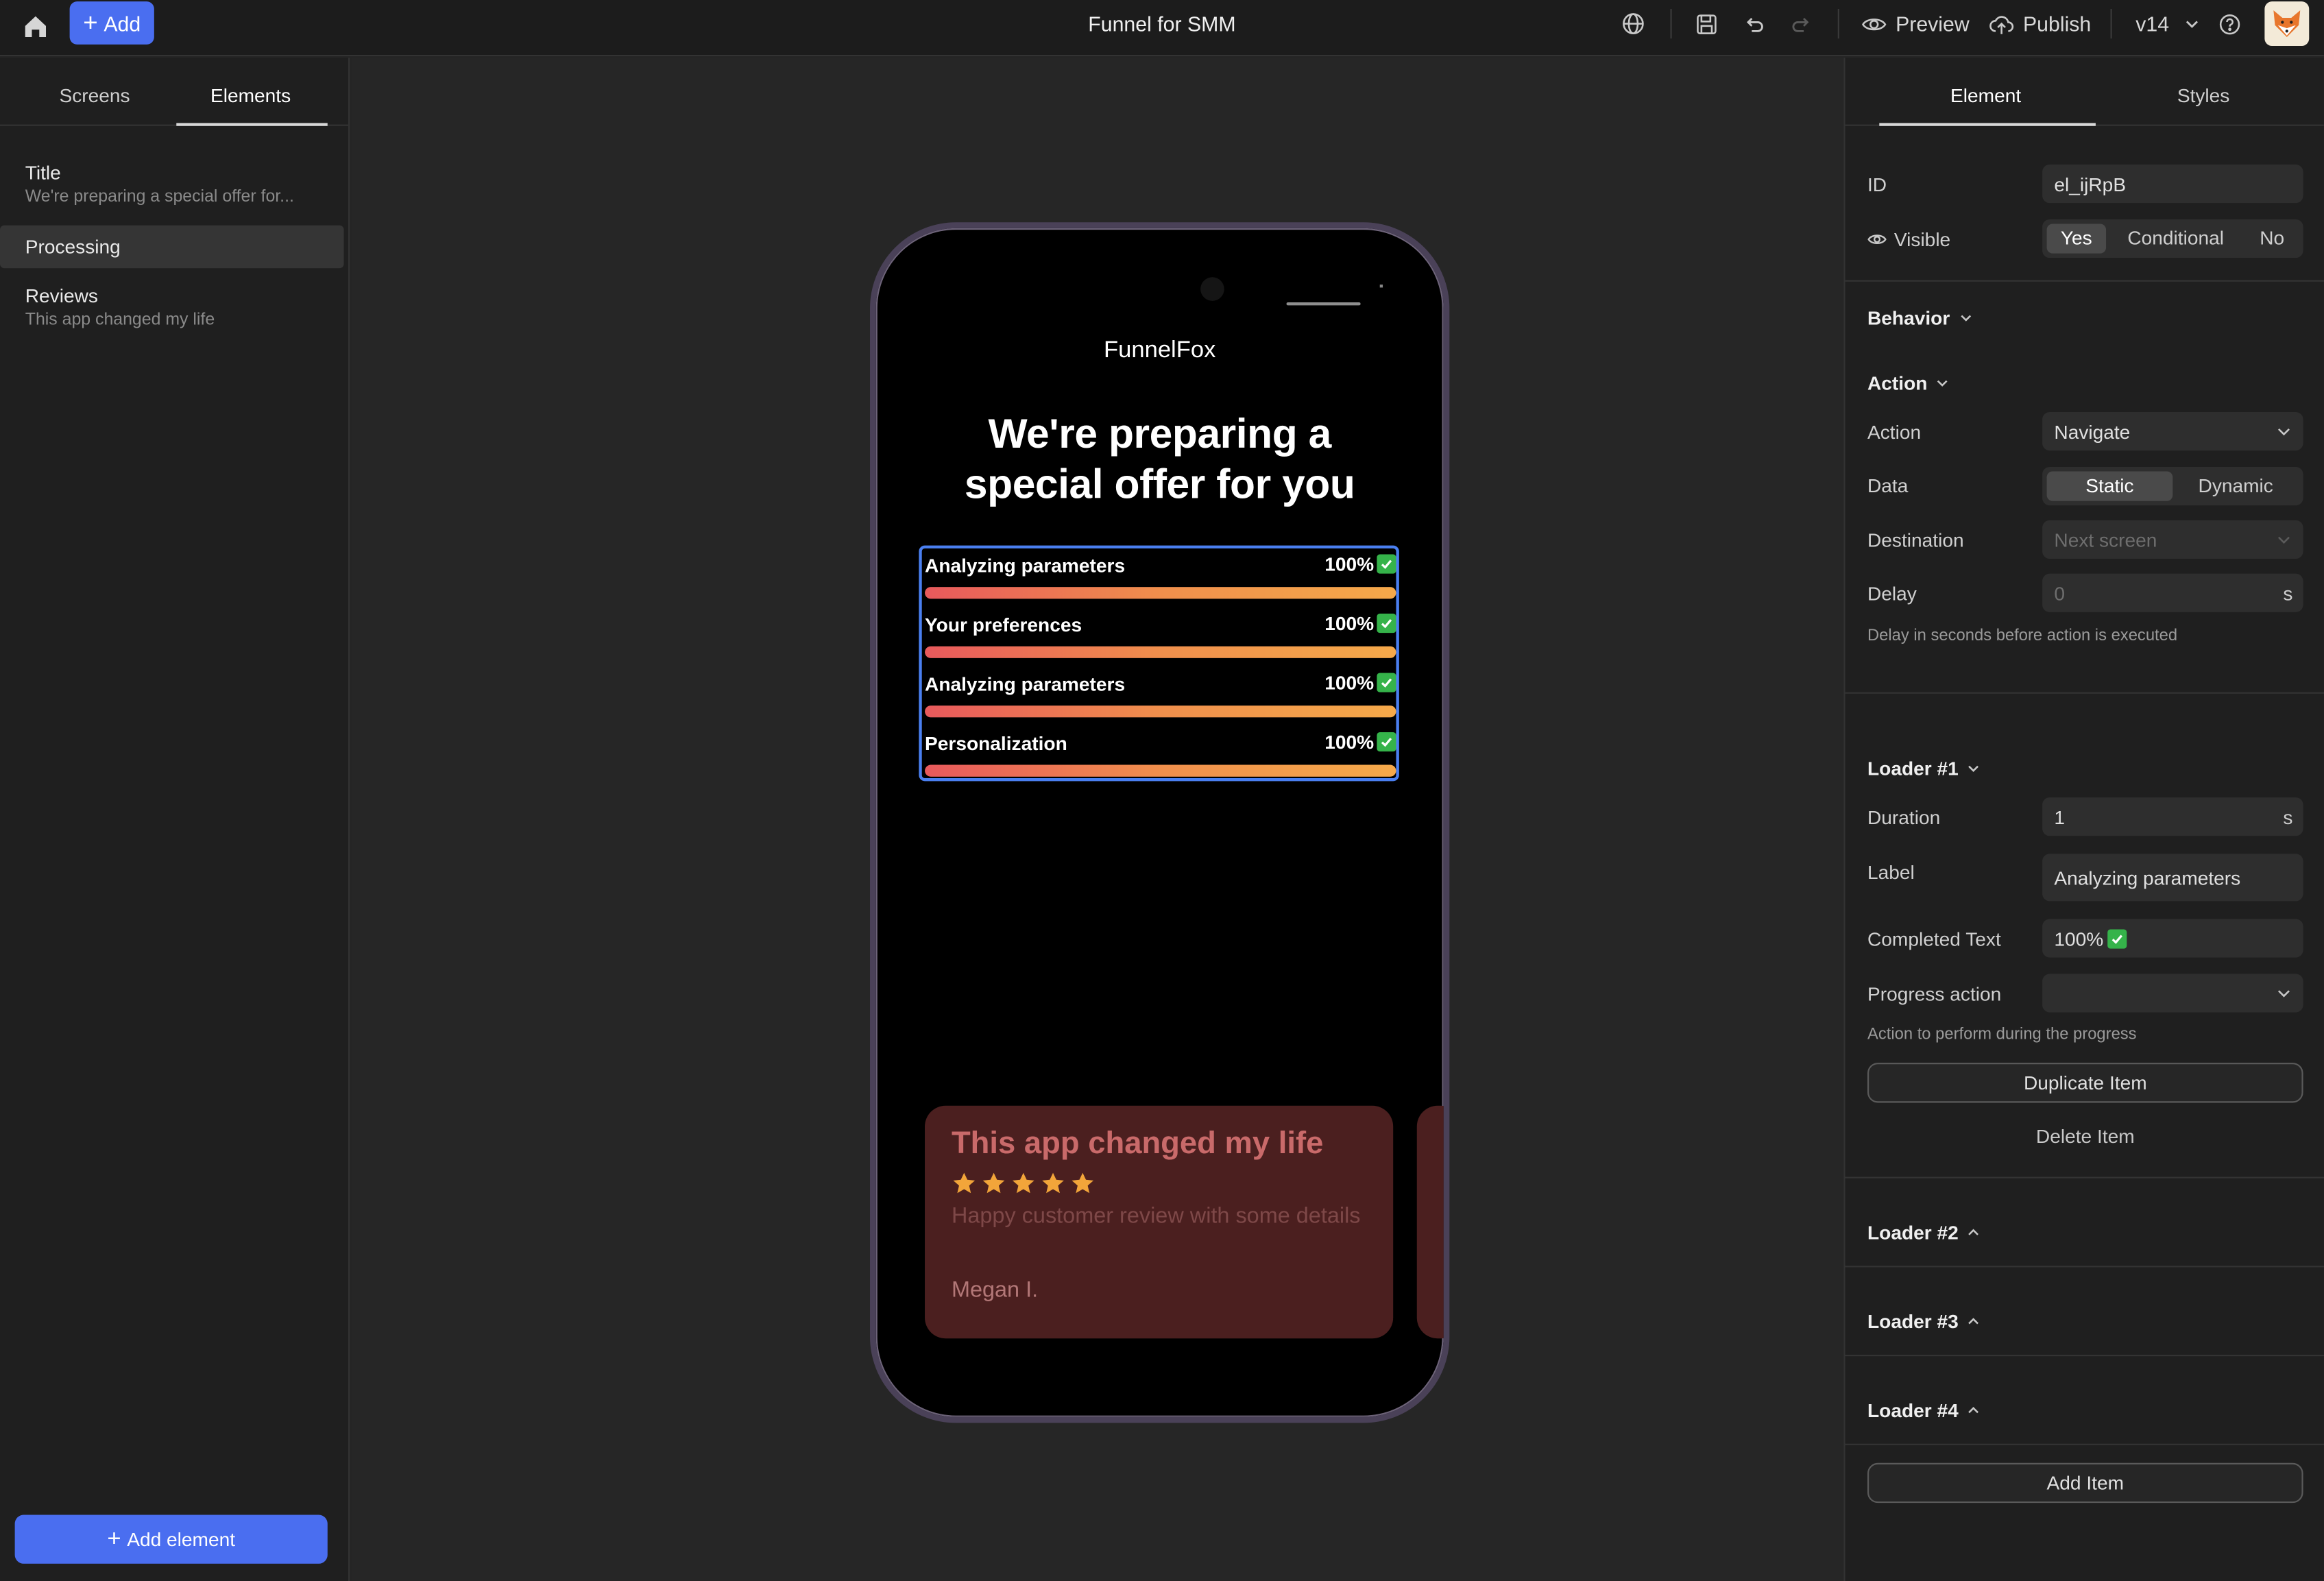  What do you see at coordinates (1430, 1222) in the screenshot?
I see `review-card-next` at bounding box center [1430, 1222].